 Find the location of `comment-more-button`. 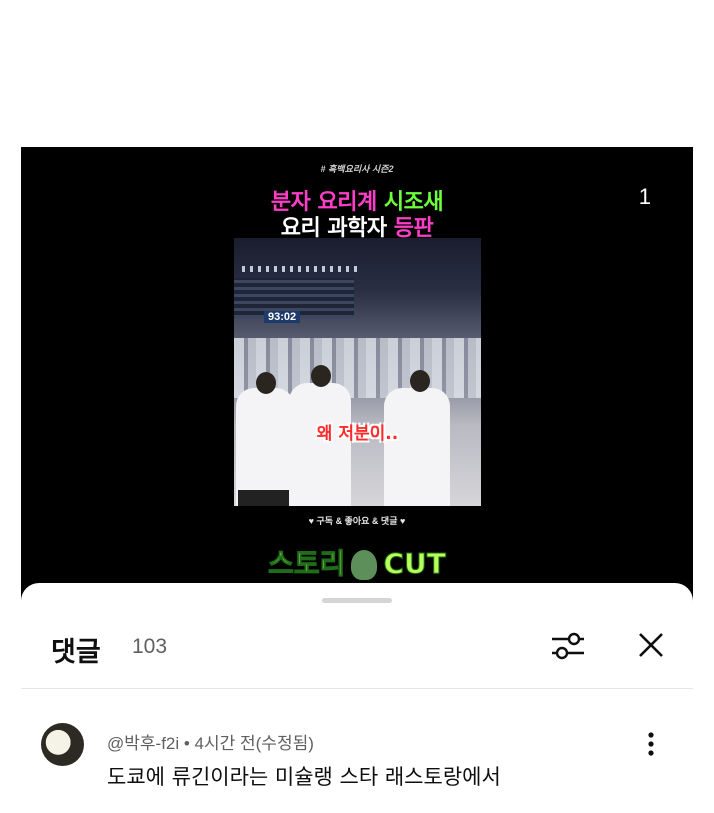

comment-more-button is located at coordinates (651, 744).